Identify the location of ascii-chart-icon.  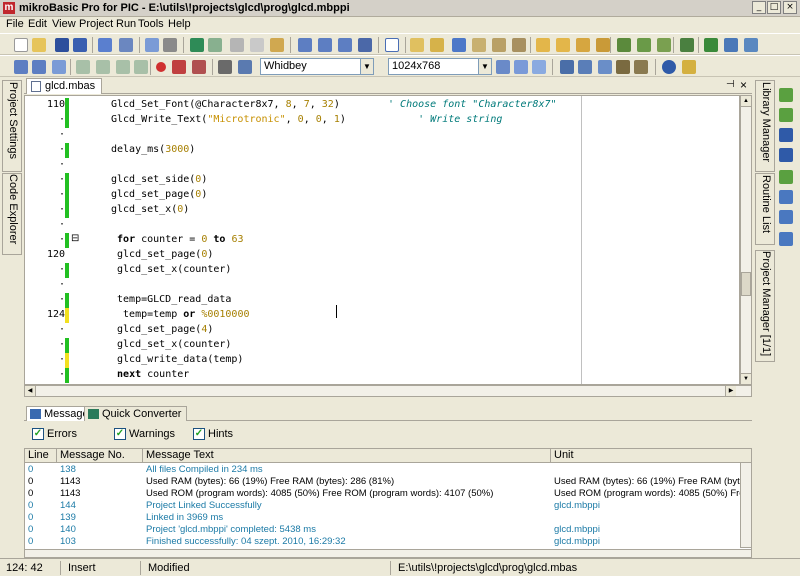
(751, 45).